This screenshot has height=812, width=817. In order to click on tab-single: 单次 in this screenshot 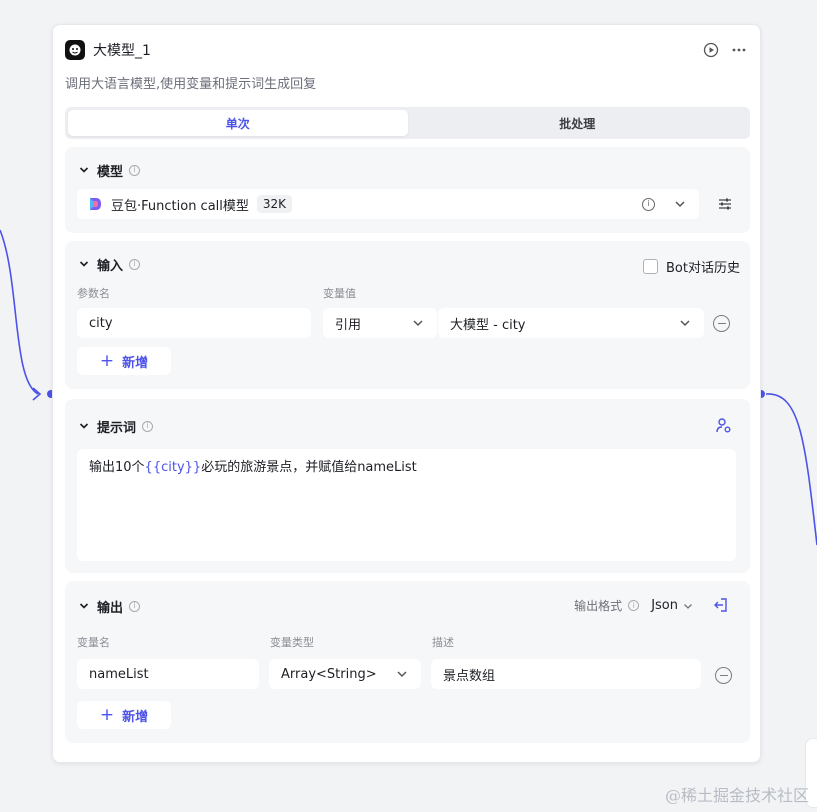, I will do `click(238, 123)`.